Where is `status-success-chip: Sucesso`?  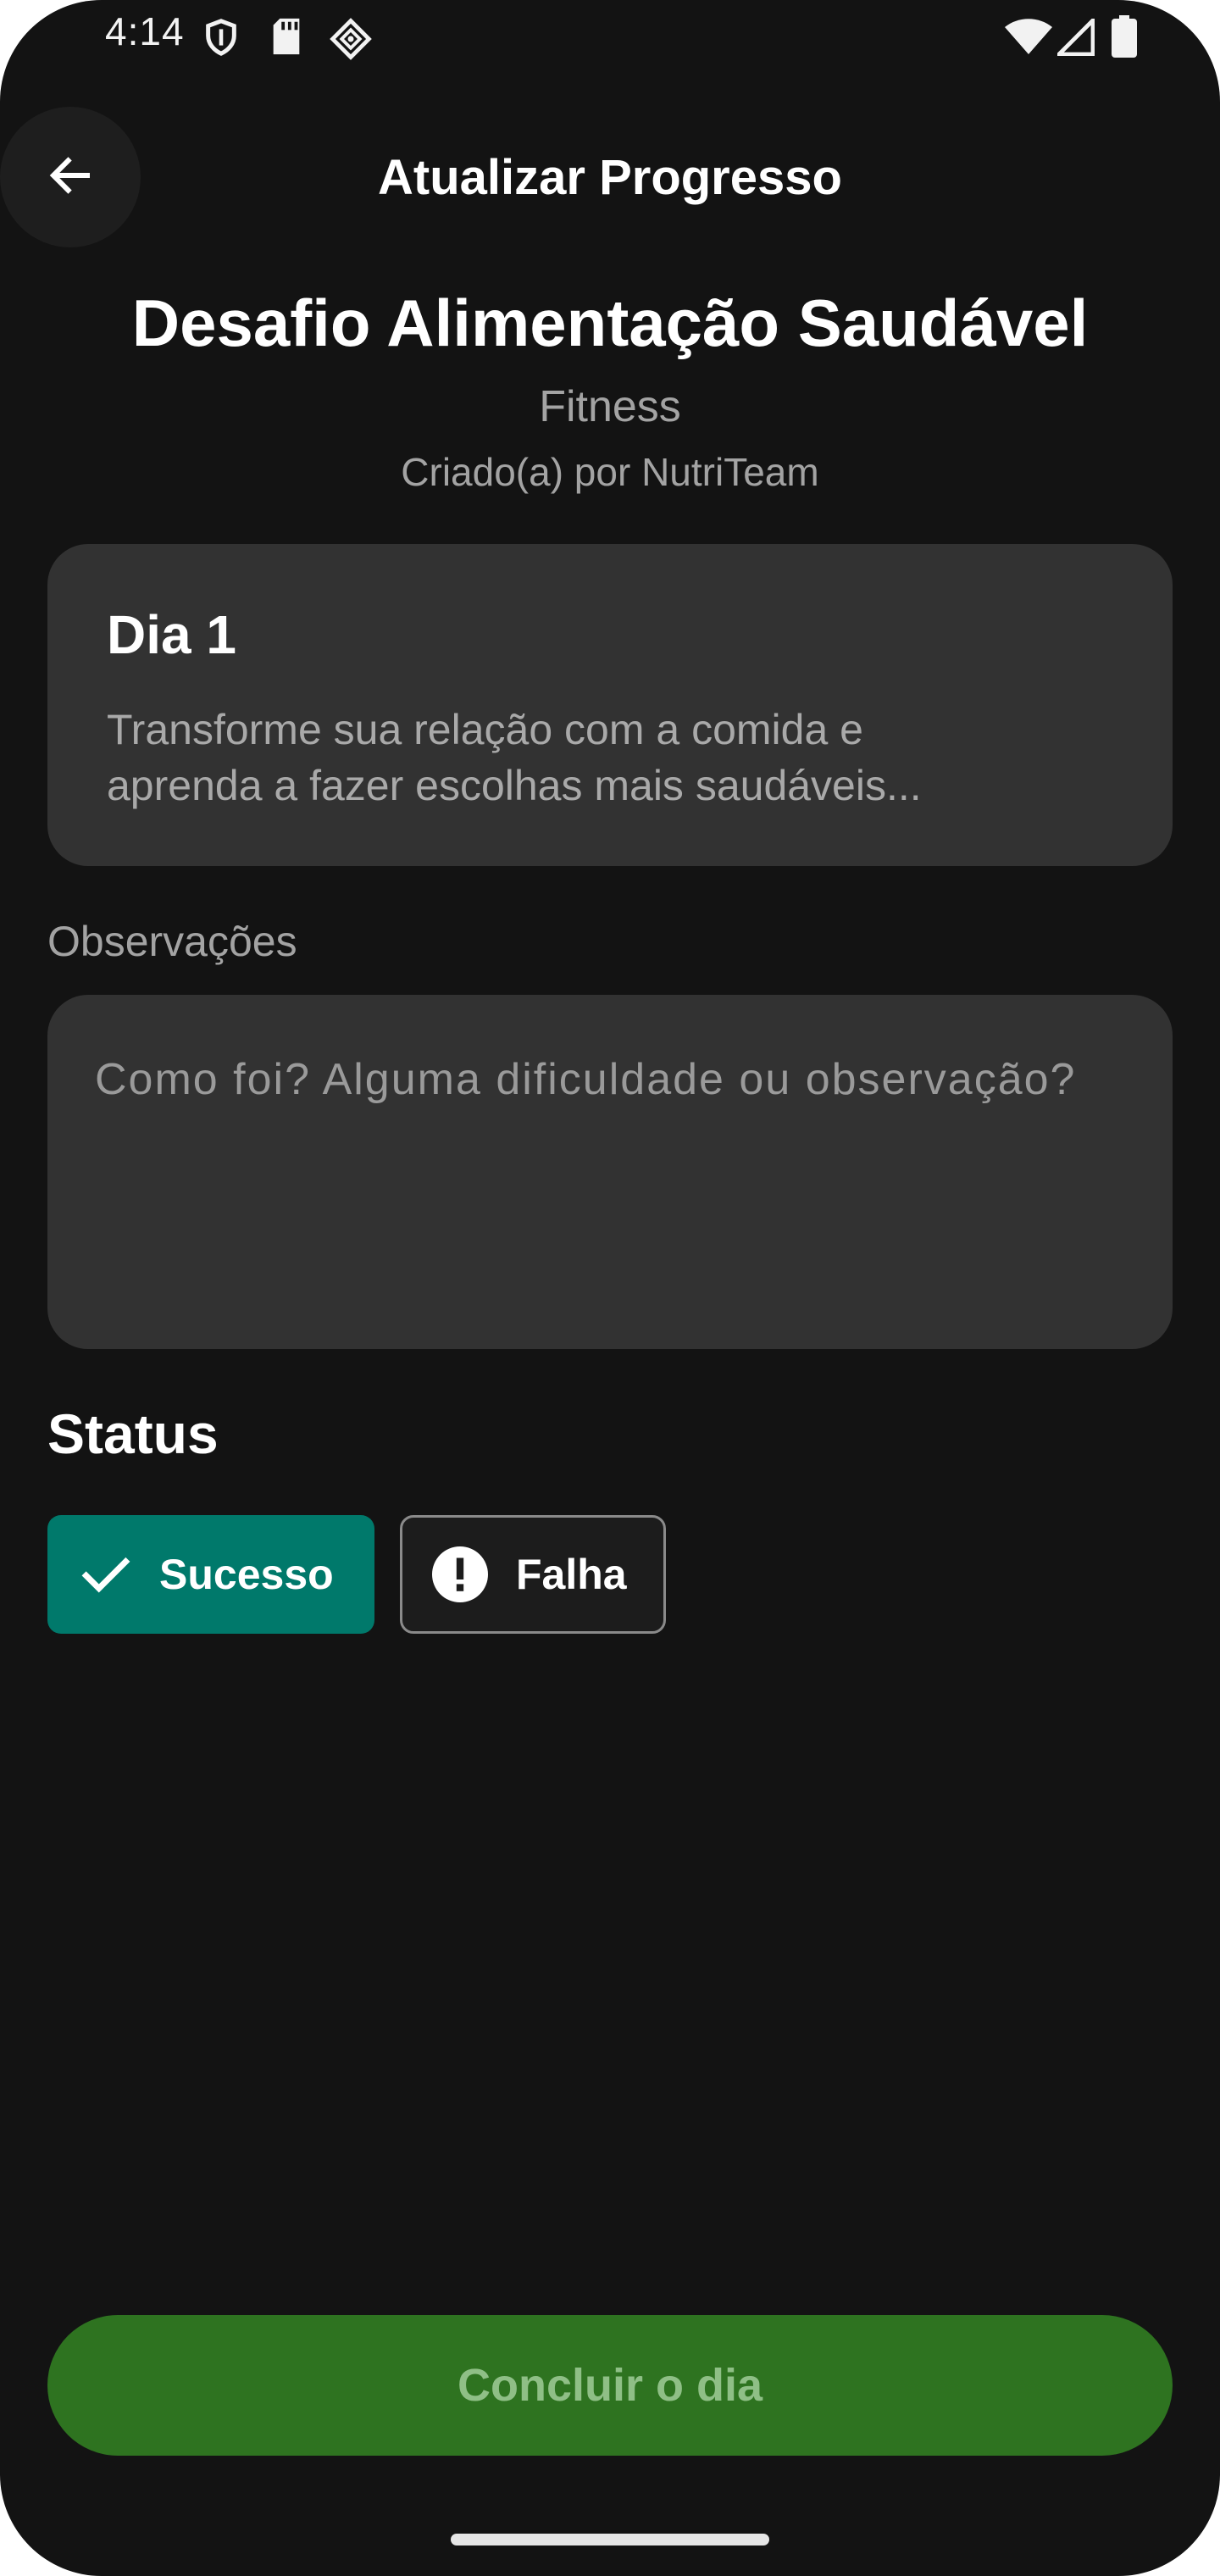
status-success-chip: Sucesso is located at coordinates (210, 1574).